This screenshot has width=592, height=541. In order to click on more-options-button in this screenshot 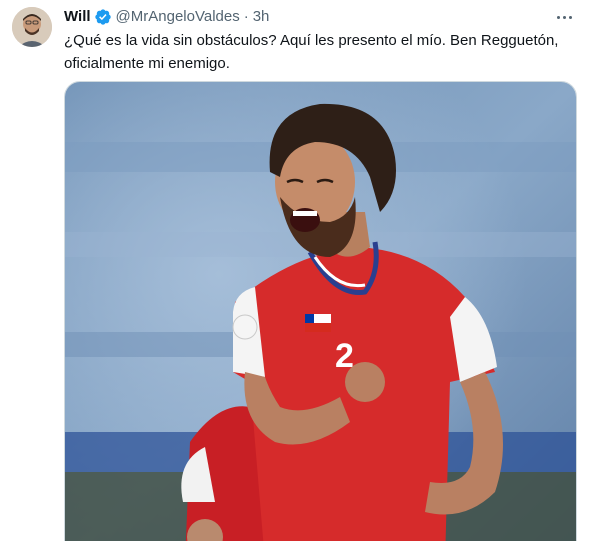, I will do `click(564, 17)`.